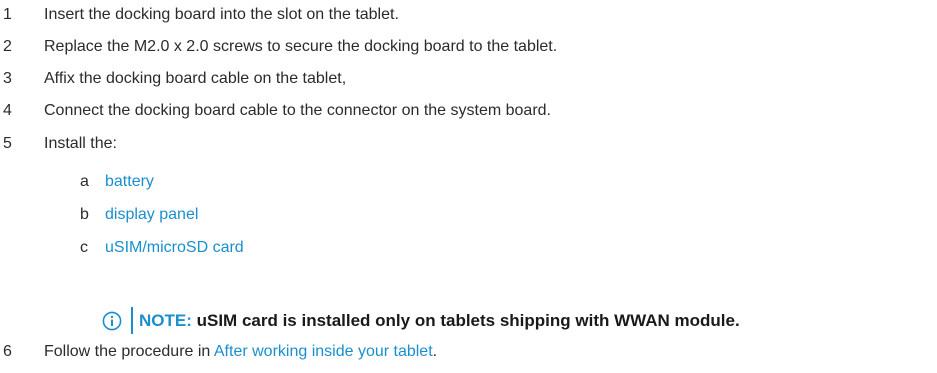 The height and width of the screenshot is (373, 937). Describe the element at coordinates (84, 247) in the screenshot. I see `substep-letter: c` at that location.